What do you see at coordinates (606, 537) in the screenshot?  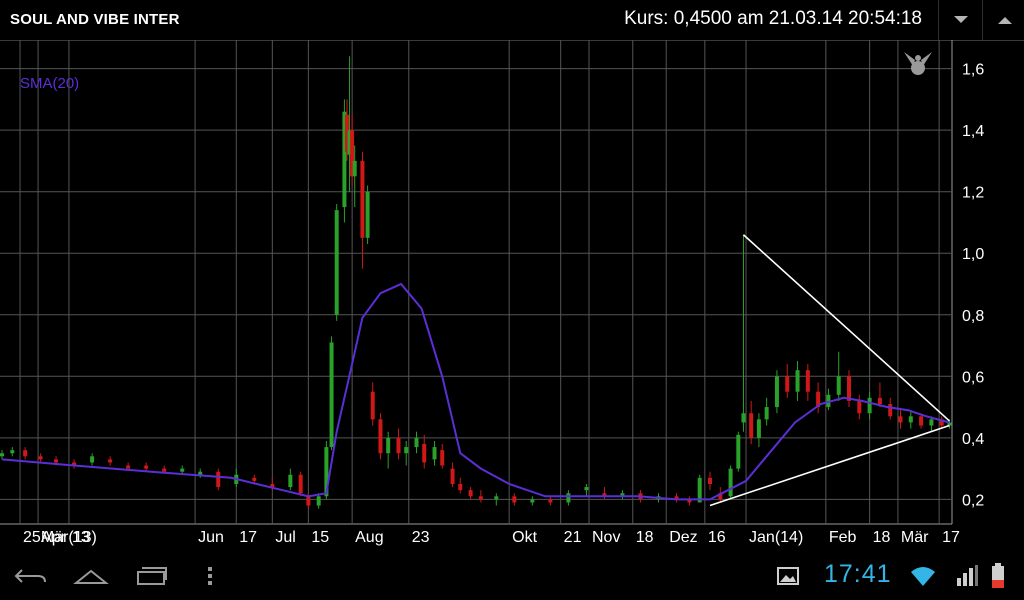 I see `x-tick-label: Nov` at bounding box center [606, 537].